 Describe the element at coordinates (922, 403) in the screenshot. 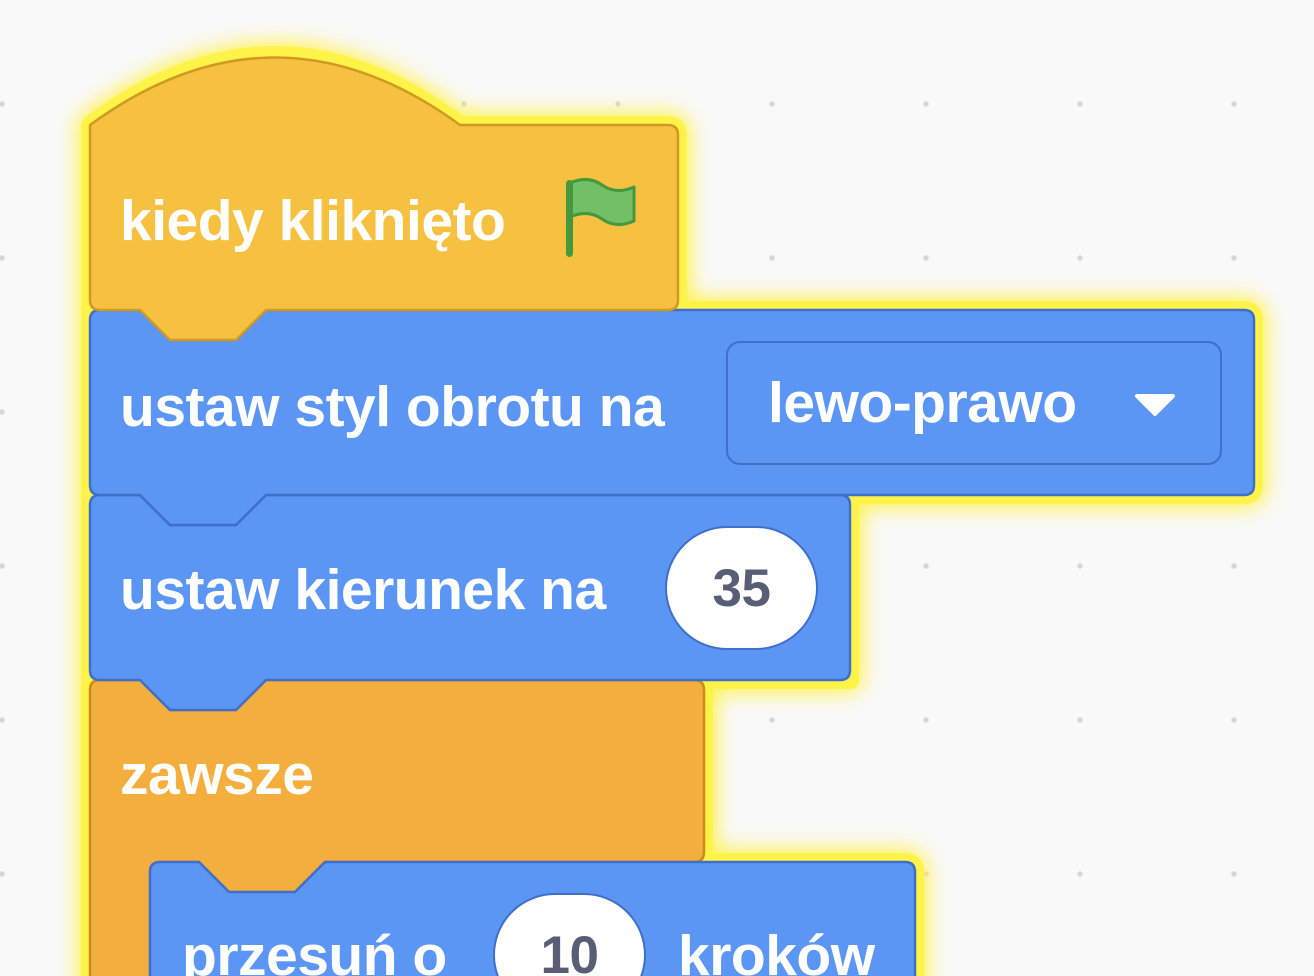

I see `rotation-style-value: lewo-prawo` at that location.